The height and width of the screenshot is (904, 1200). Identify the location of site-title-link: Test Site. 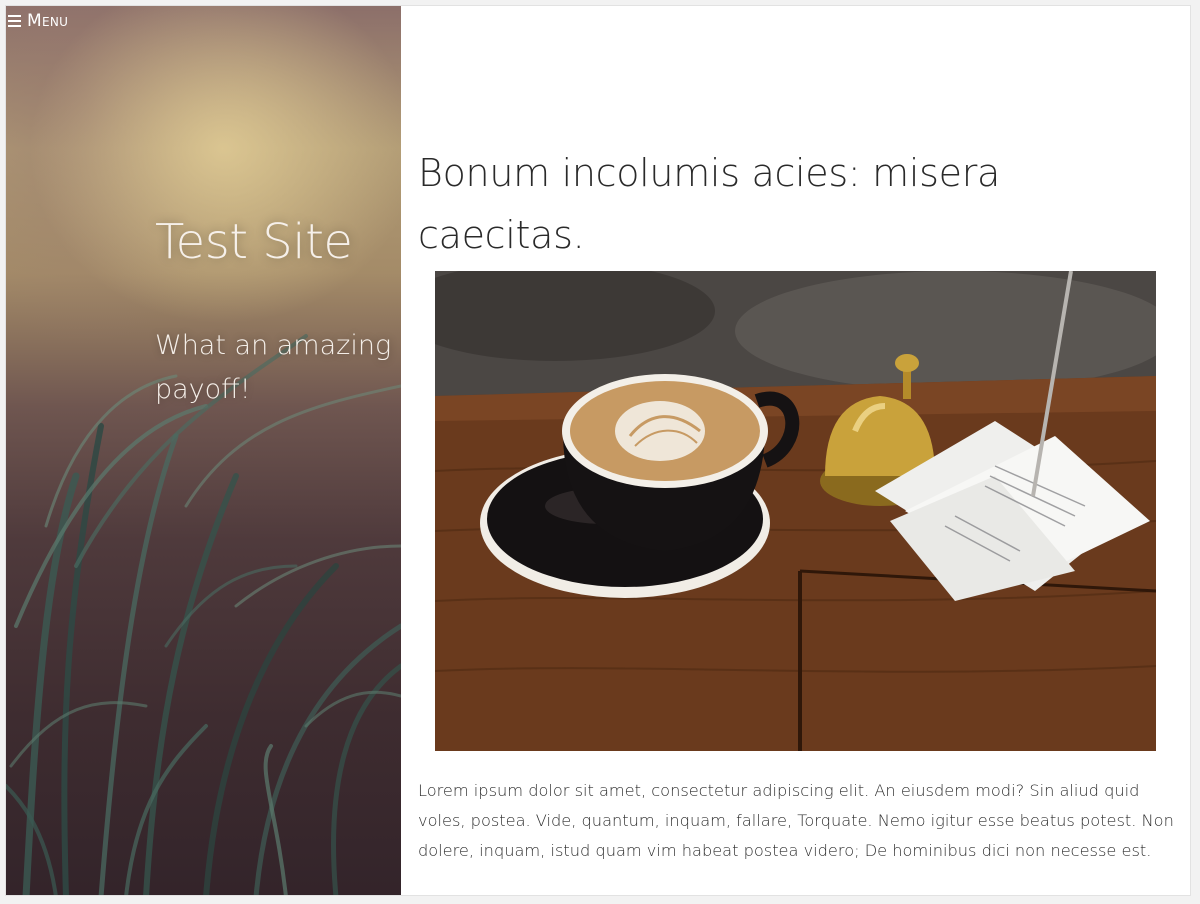
(254, 242).